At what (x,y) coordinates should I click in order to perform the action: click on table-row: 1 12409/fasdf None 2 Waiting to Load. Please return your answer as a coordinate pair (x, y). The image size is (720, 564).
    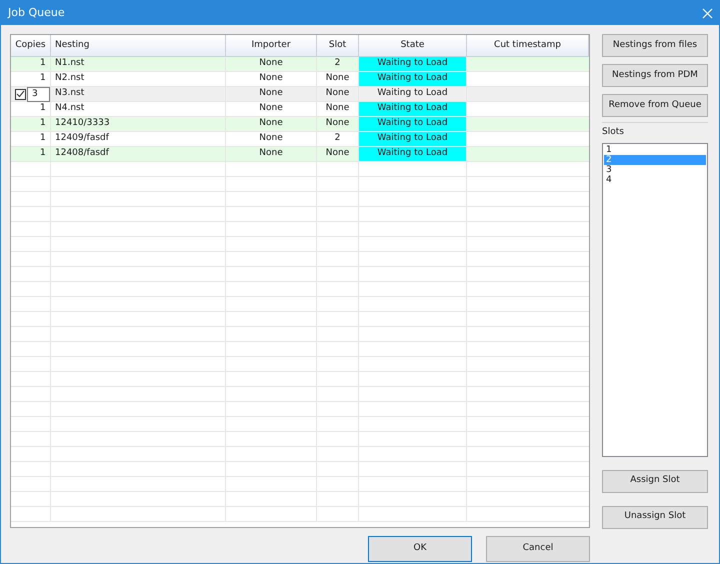
    Looking at the image, I should click on (300, 139).